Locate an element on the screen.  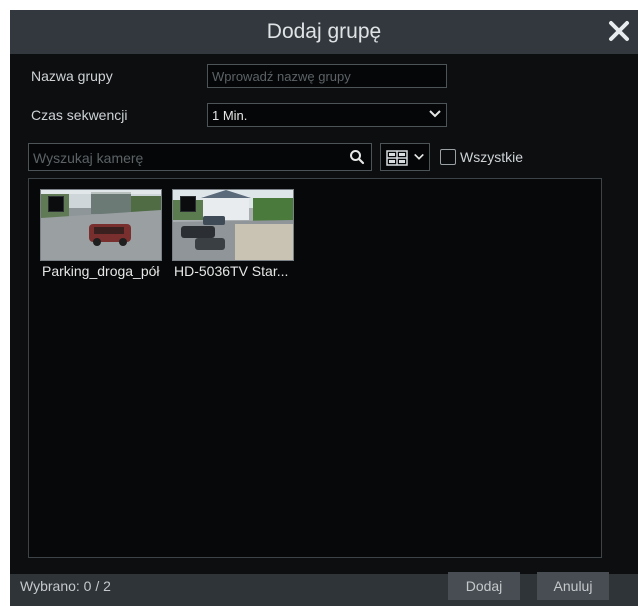
search-icon is located at coordinates (357, 157).